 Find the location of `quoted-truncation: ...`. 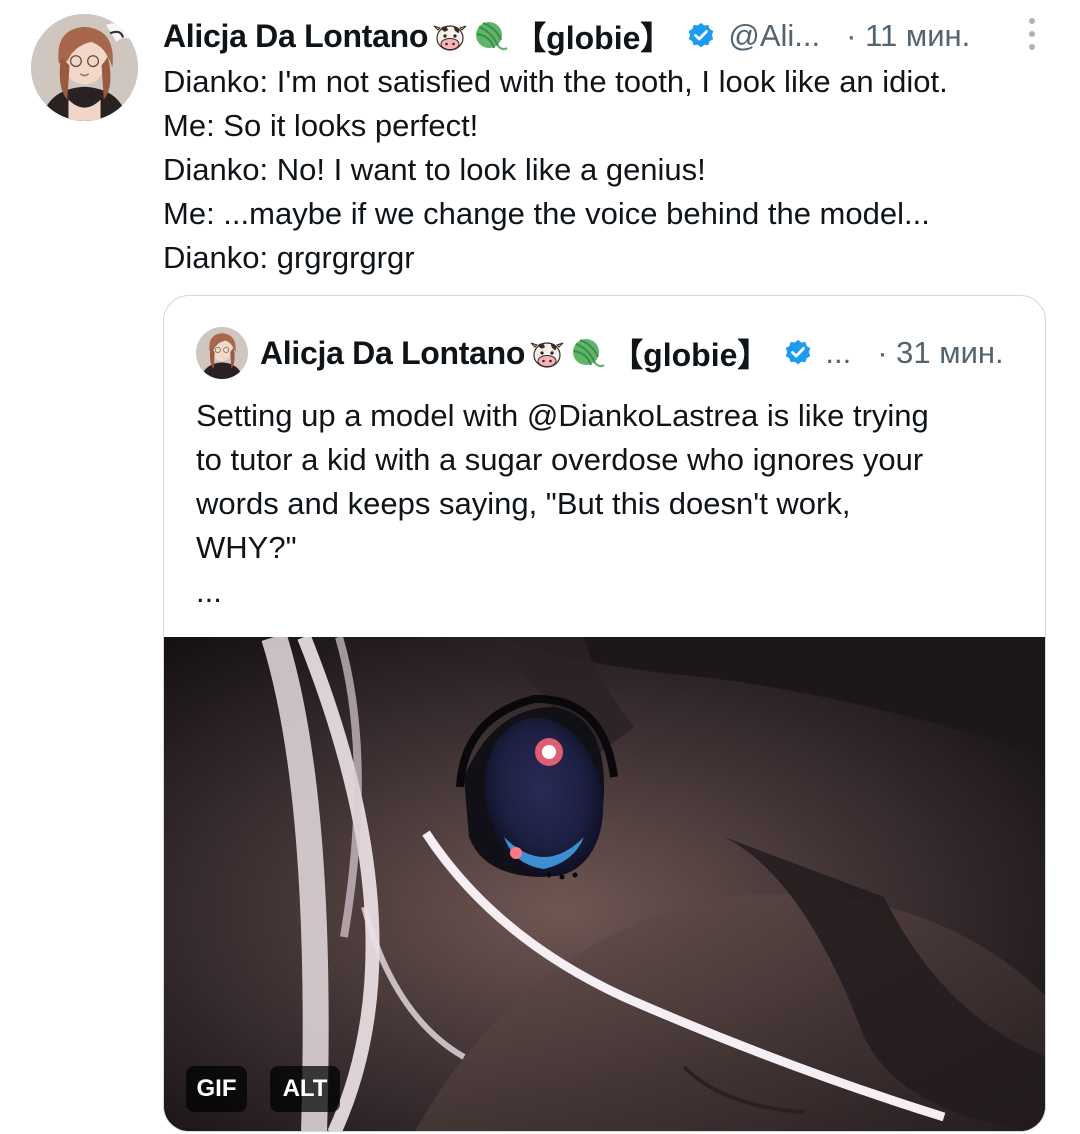

quoted-truncation: ... is located at coordinates (209, 591).